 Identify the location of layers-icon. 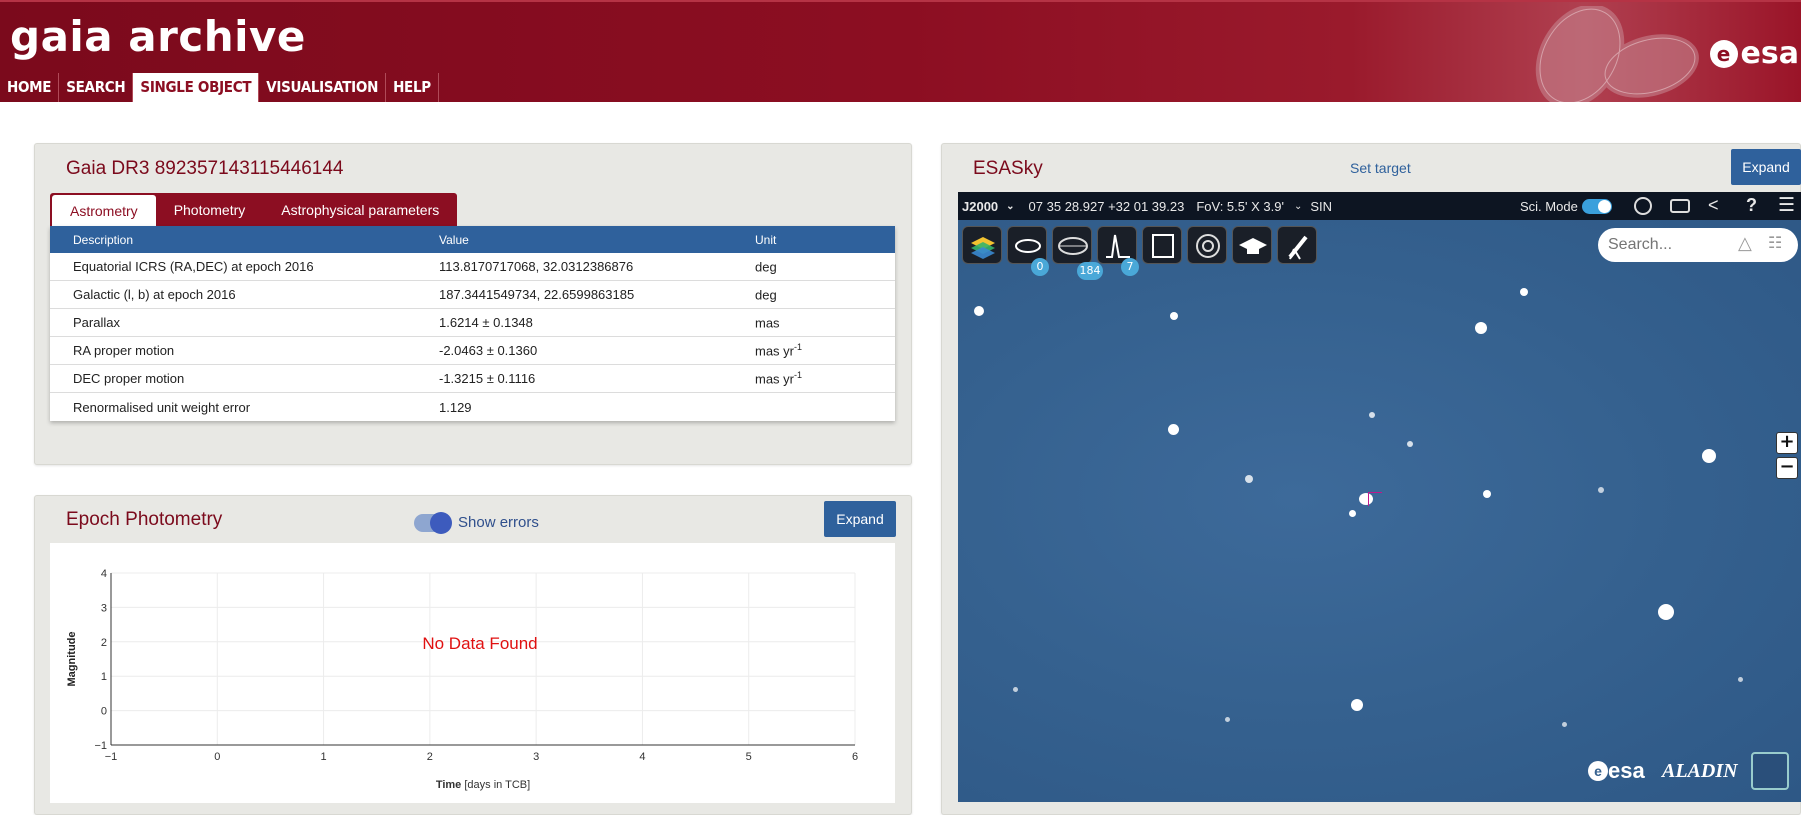
(982, 245).